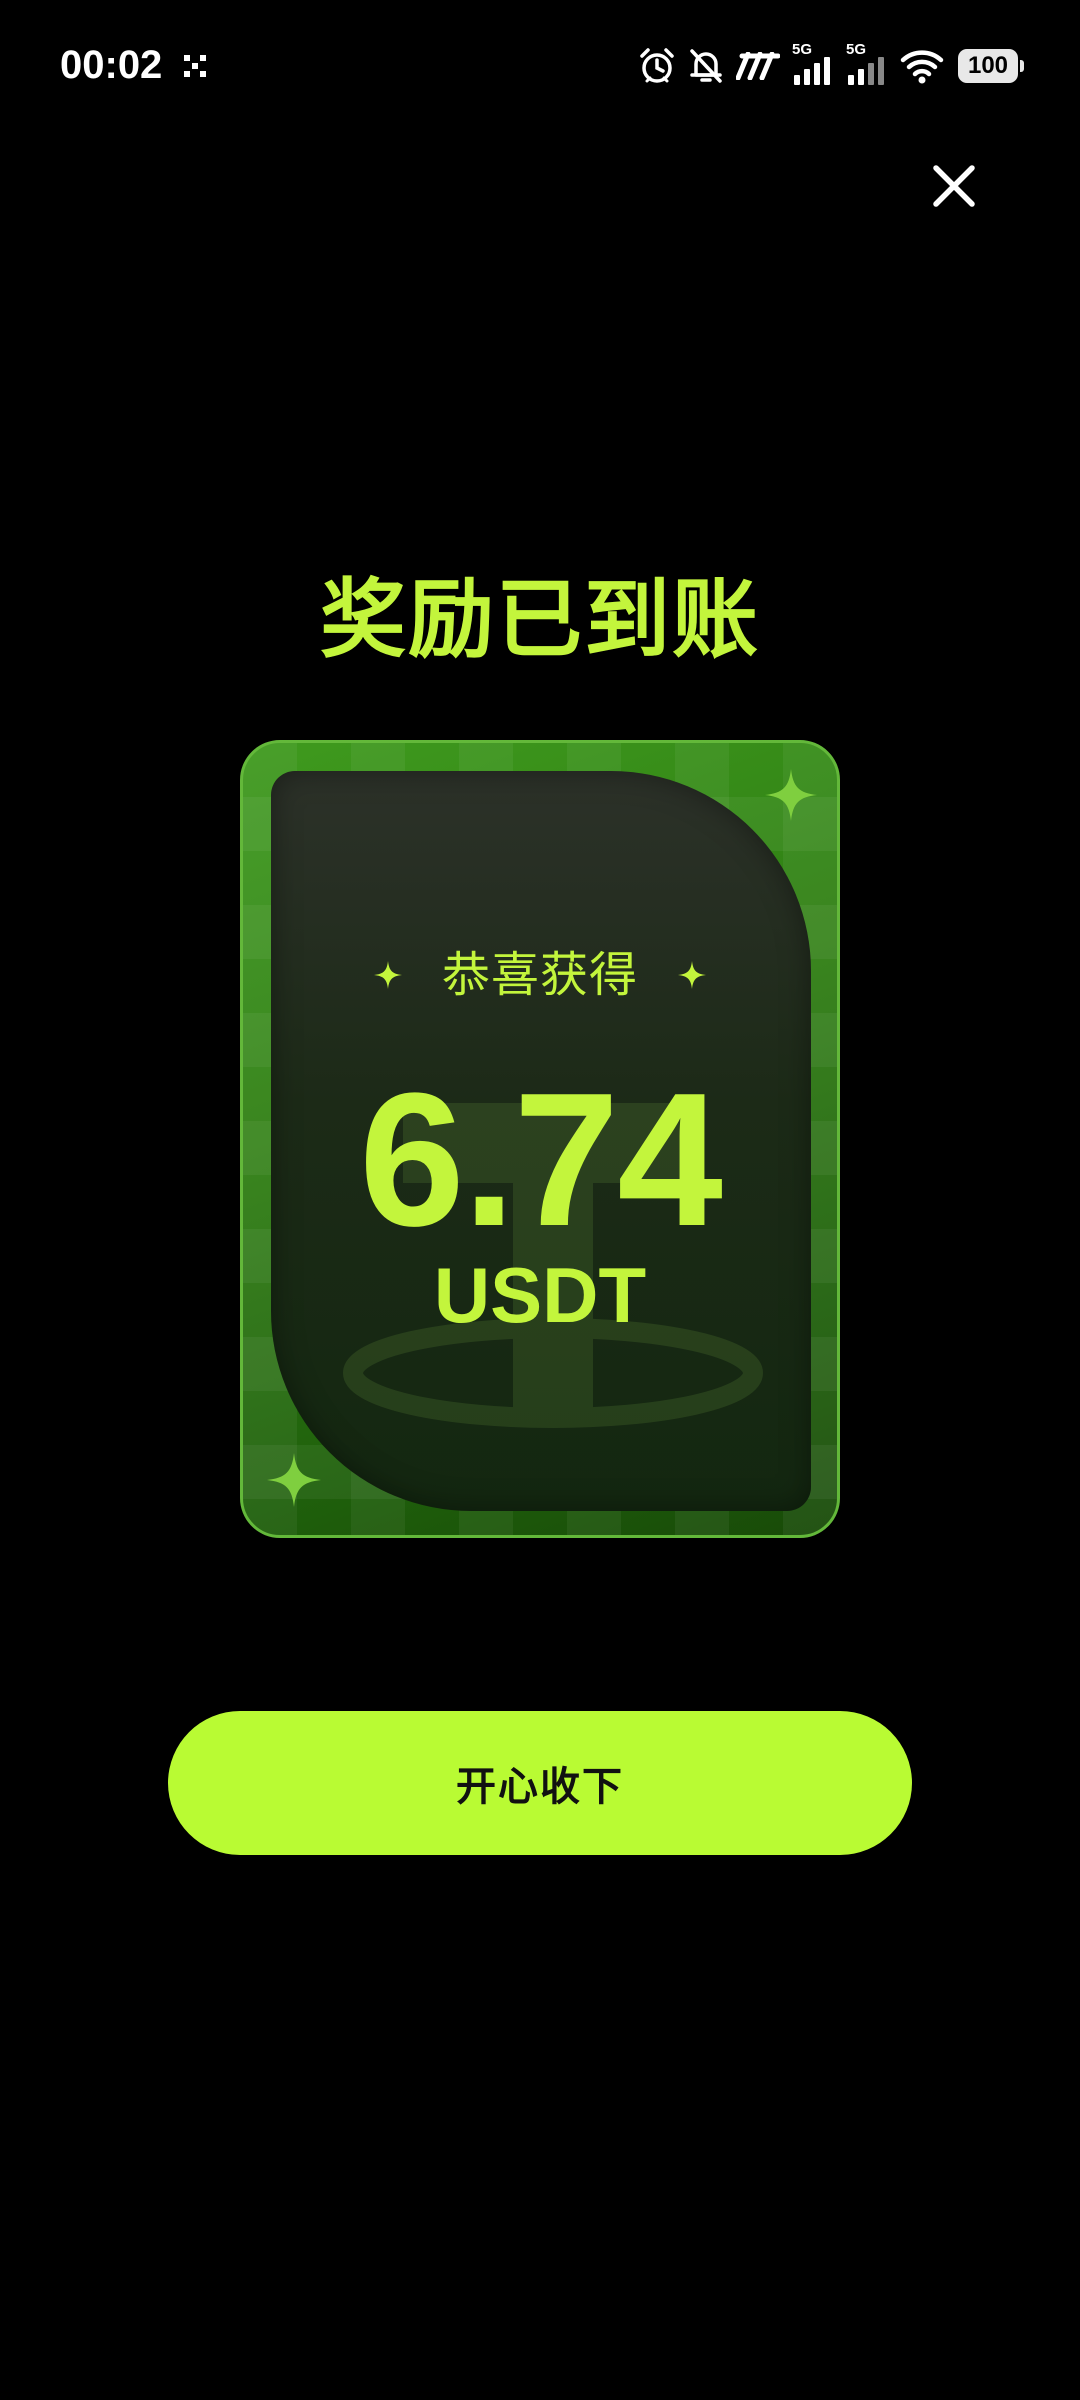  I want to click on accept-reward-label: 开心收下, so click(540, 1787).